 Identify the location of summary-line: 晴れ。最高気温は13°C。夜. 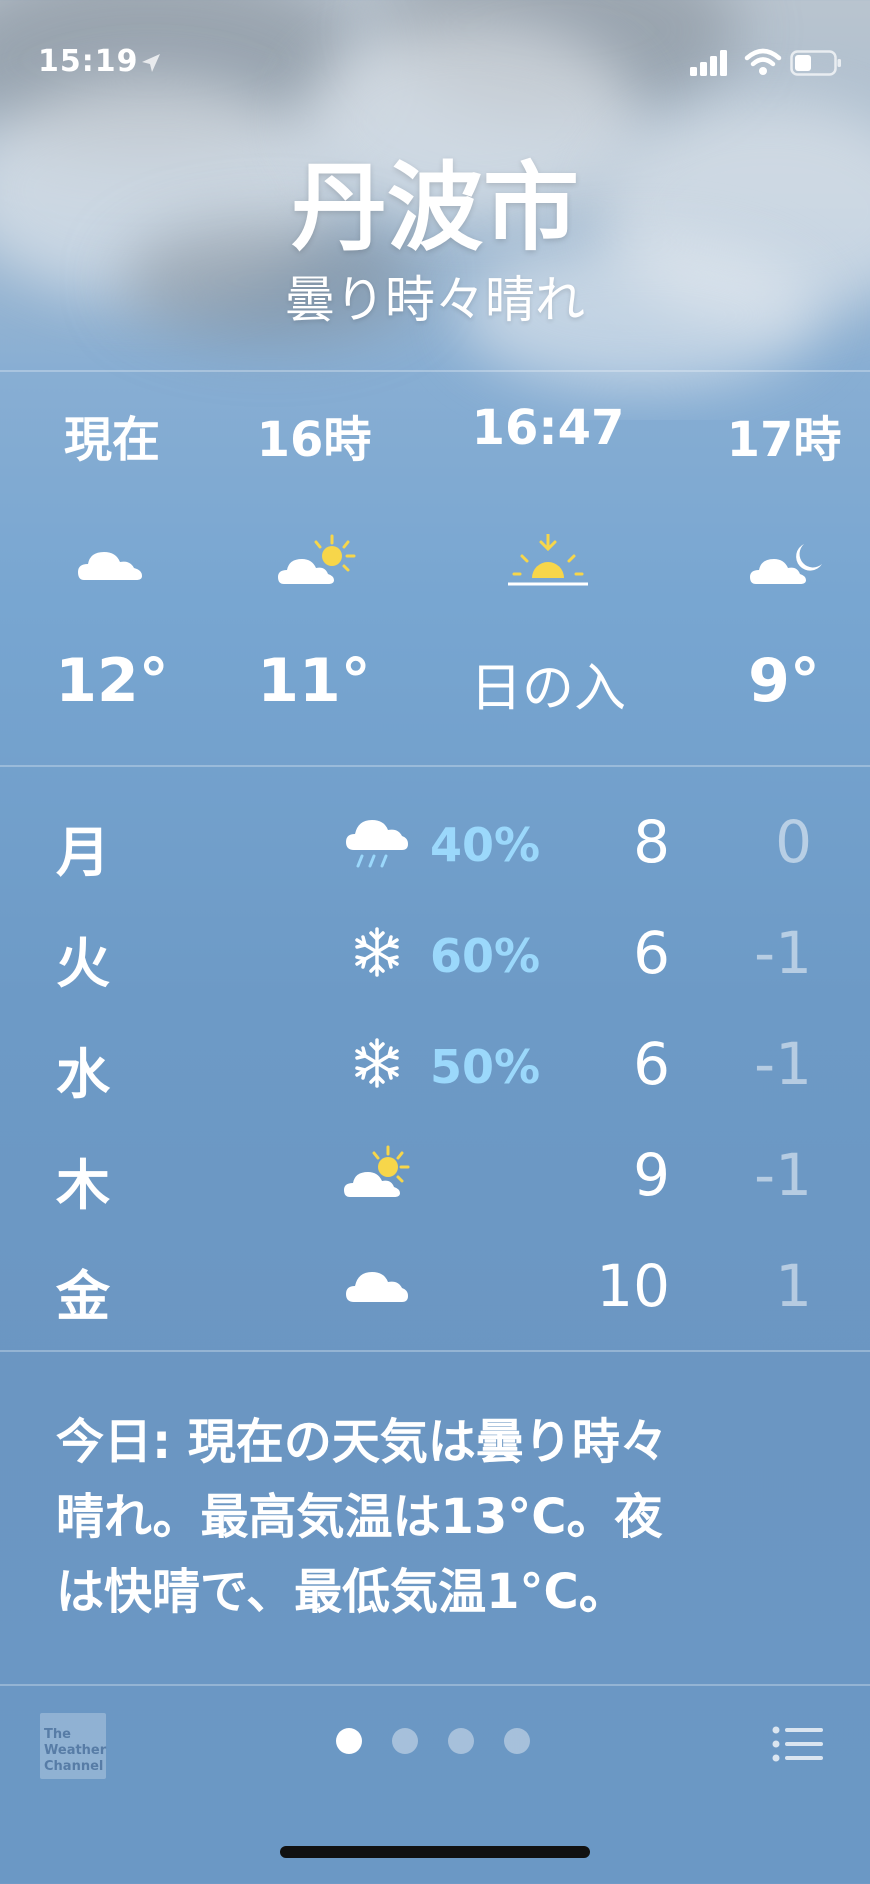
(359, 1517).